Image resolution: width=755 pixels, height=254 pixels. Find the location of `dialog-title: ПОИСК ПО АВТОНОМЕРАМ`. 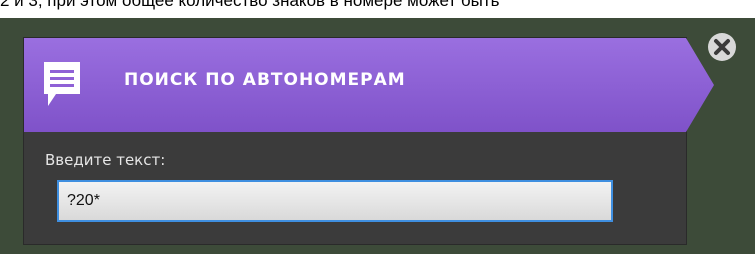

dialog-title: ПОИСК ПО АВТОНОМЕРАМ is located at coordinates (265, 80).